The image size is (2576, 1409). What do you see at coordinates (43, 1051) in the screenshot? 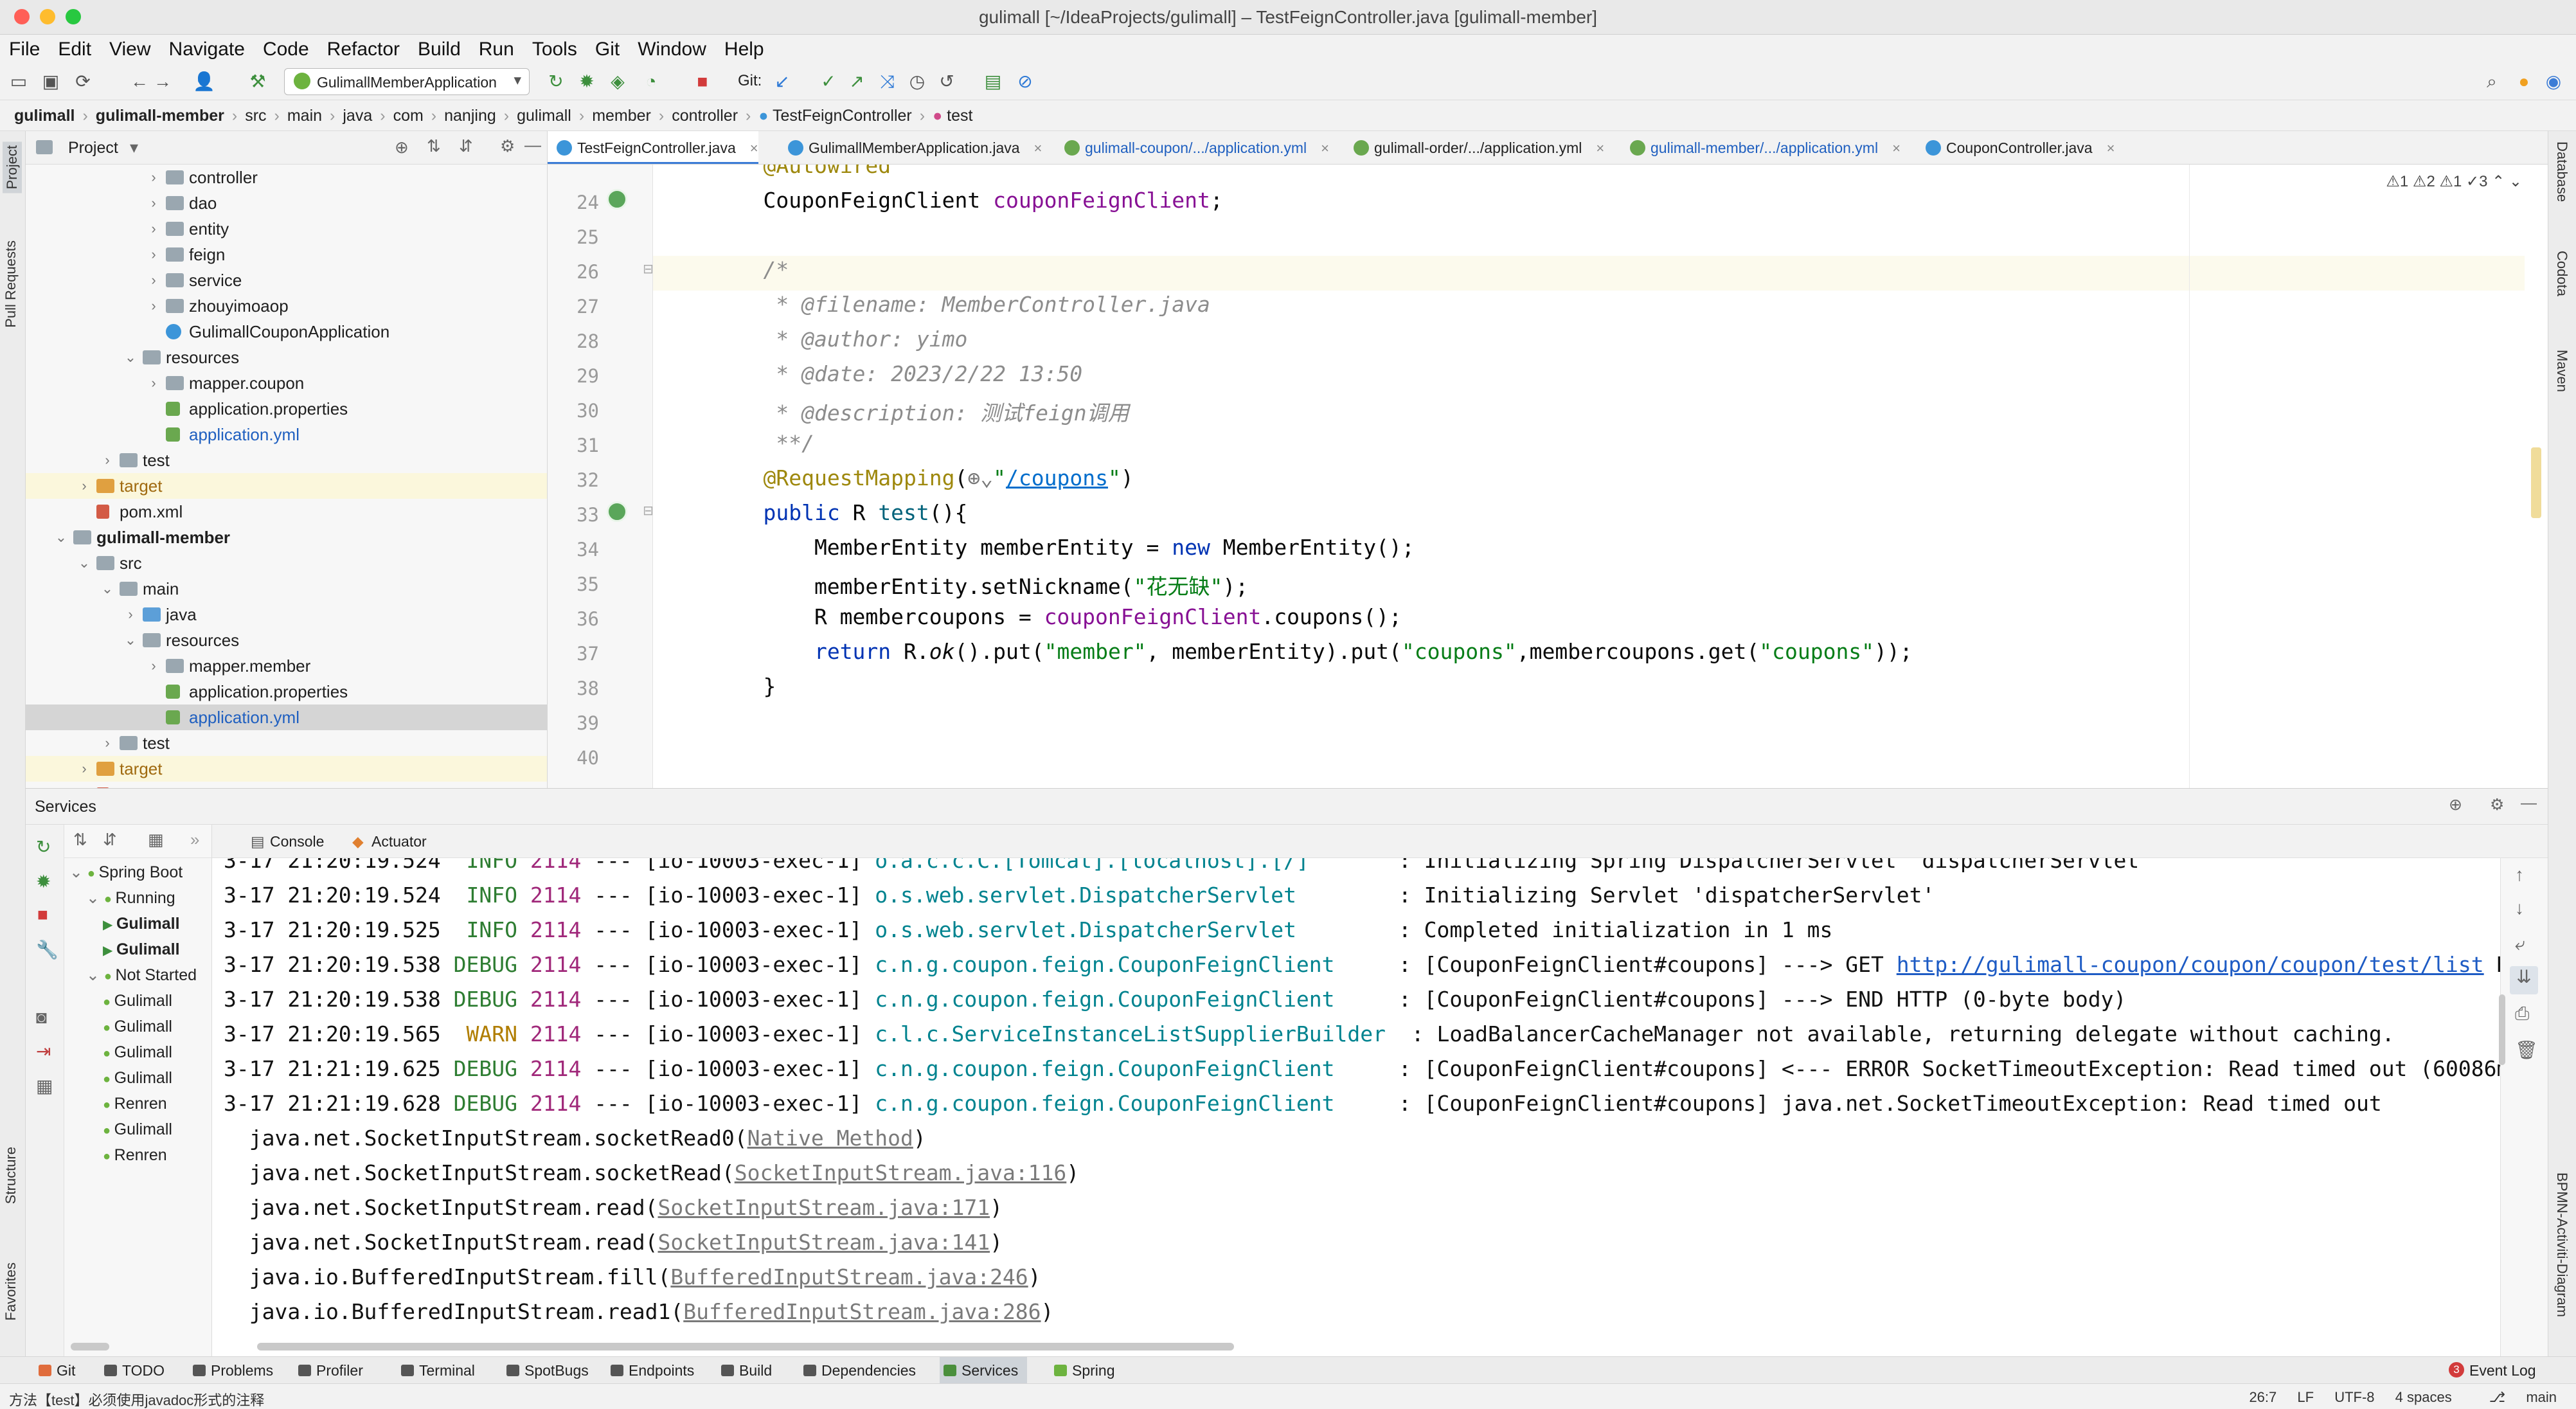
I see `exit-icon: ⇥` at bounding box center [43, 1051].